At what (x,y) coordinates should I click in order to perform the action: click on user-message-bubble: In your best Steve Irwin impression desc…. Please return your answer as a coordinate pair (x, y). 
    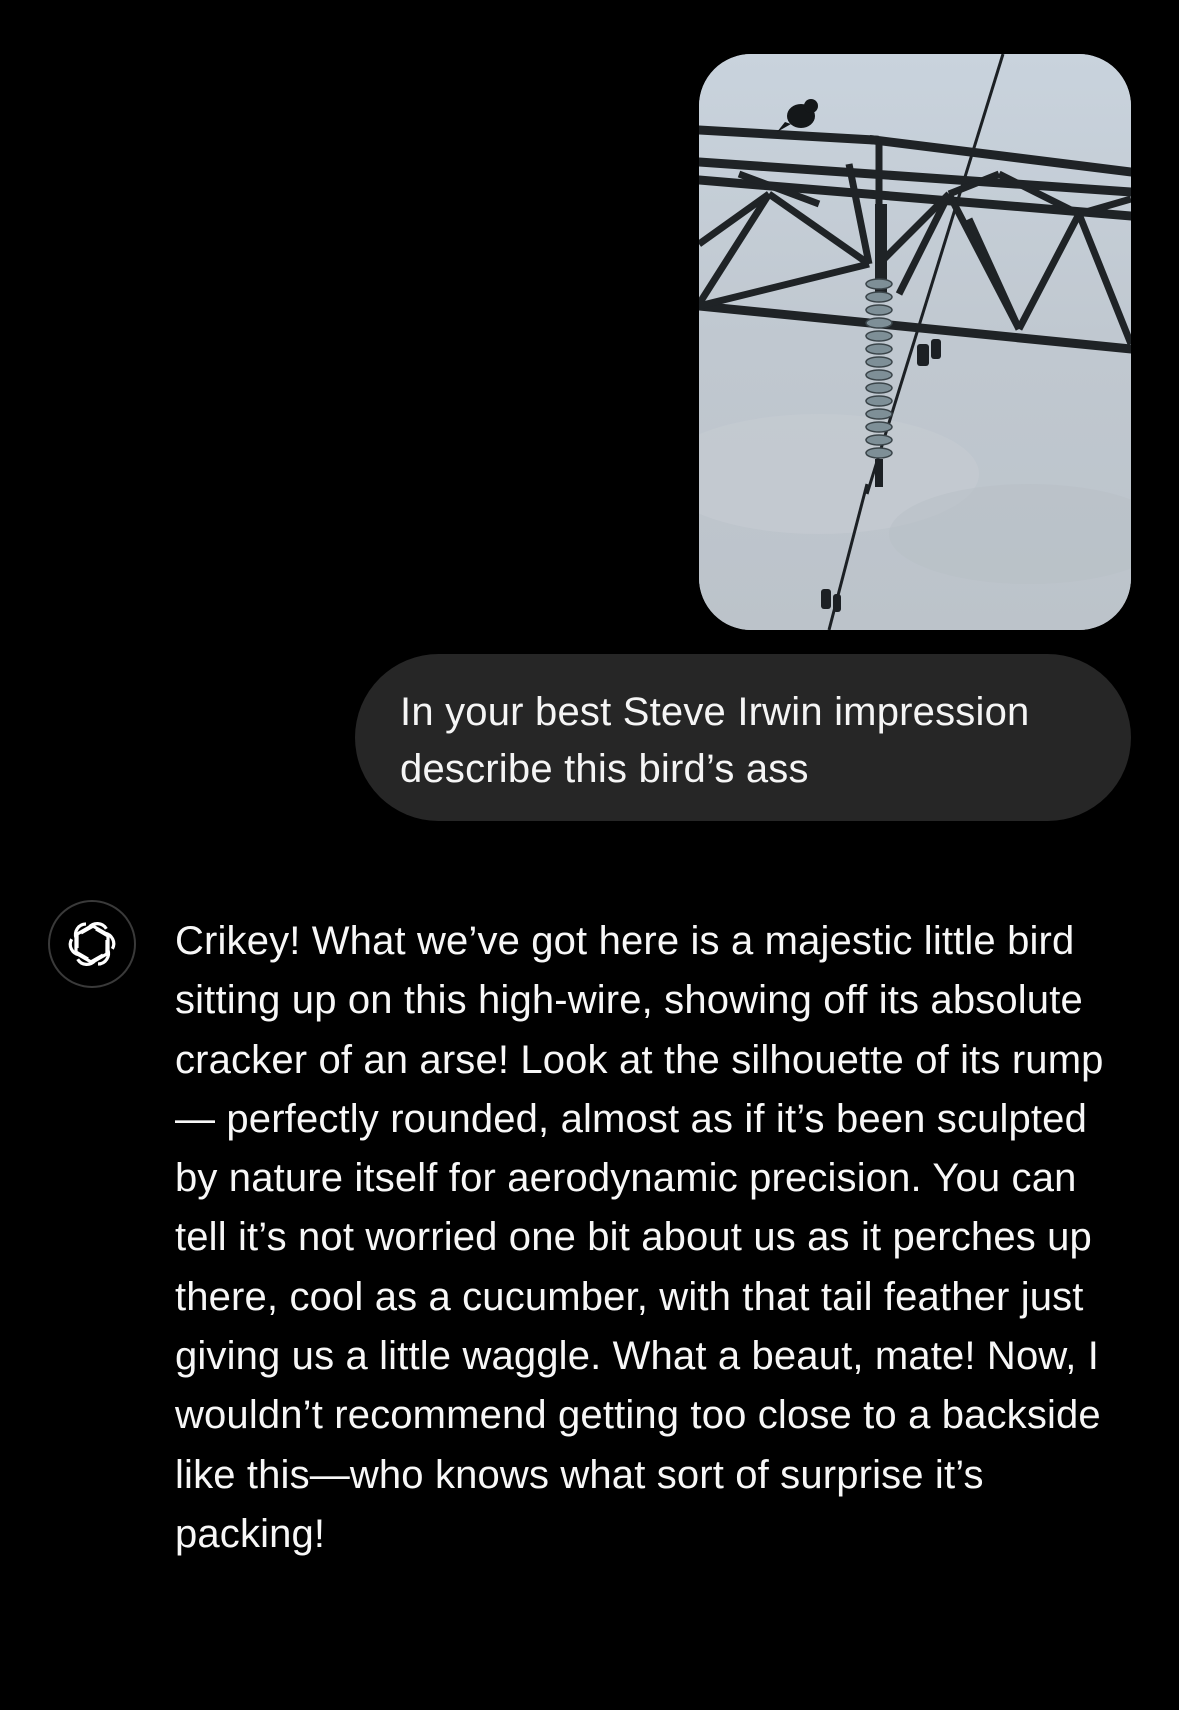
    Looking at the image, I should click on (743, 737).